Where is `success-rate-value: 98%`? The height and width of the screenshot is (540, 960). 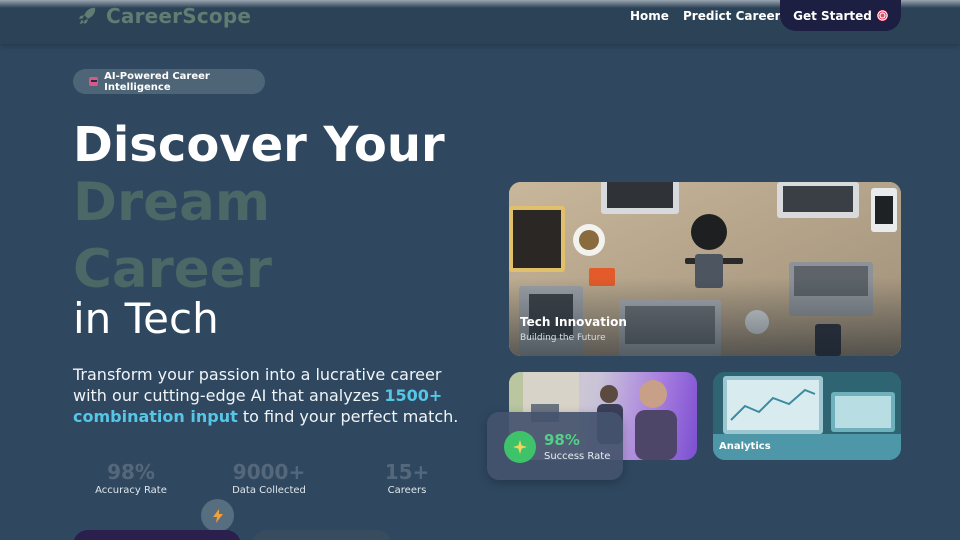
success-rate-value: 98% is located at coordinates (562, 440).